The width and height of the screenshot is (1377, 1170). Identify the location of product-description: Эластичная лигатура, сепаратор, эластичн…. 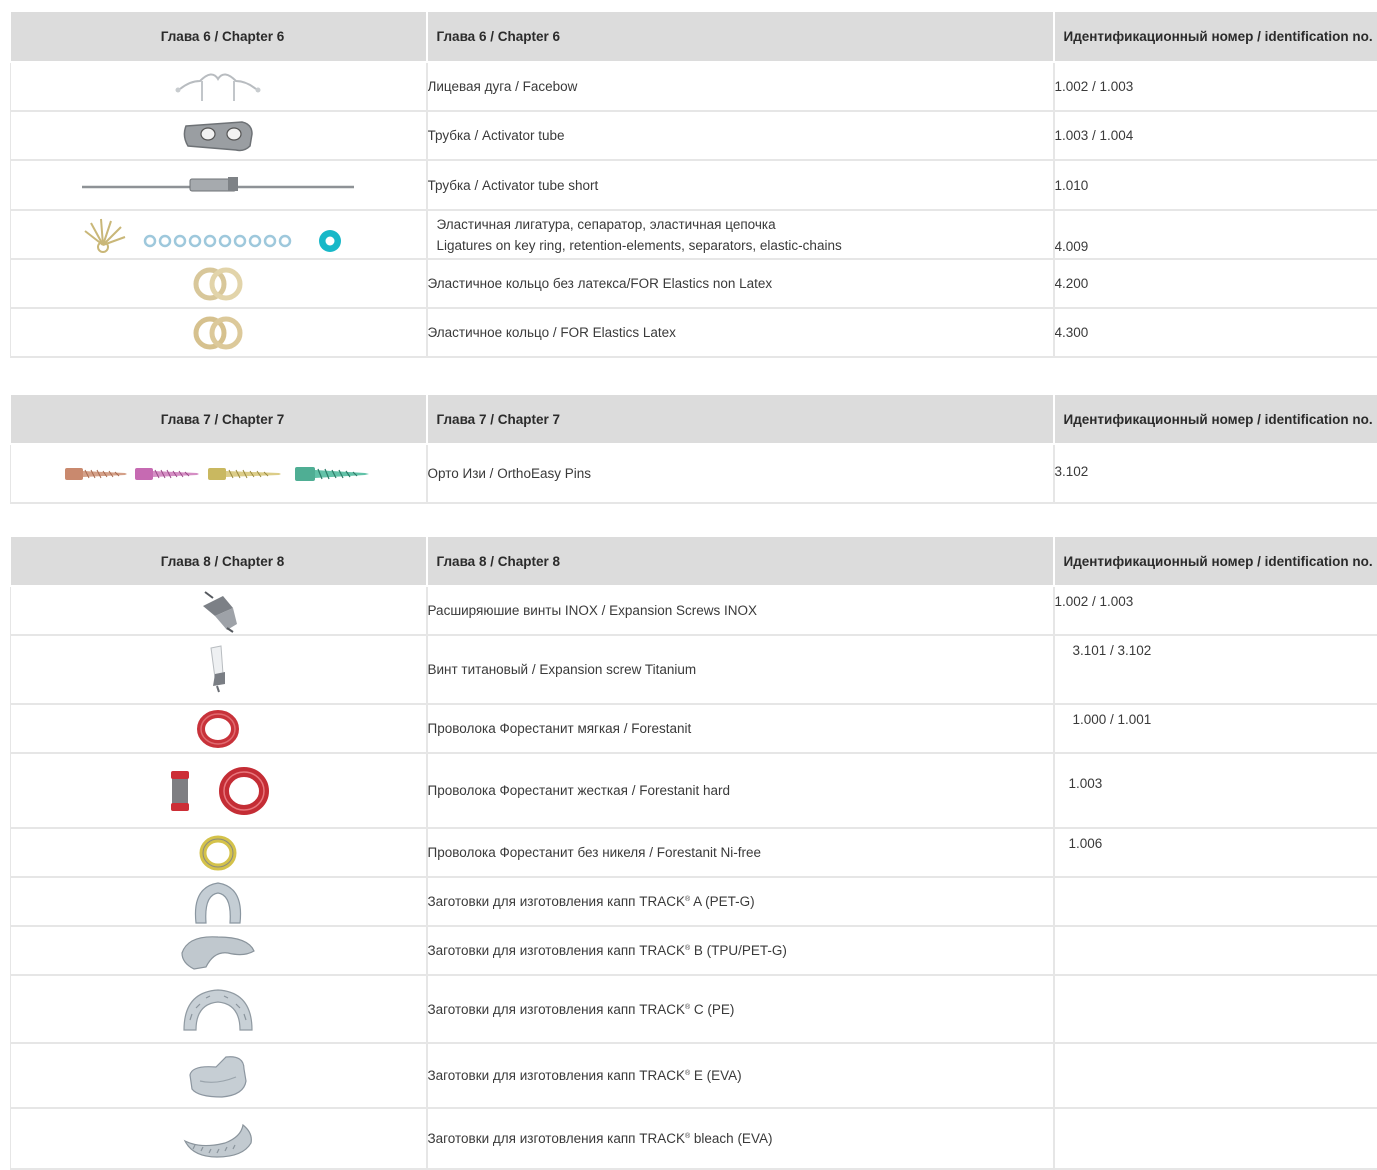
(740, 234).